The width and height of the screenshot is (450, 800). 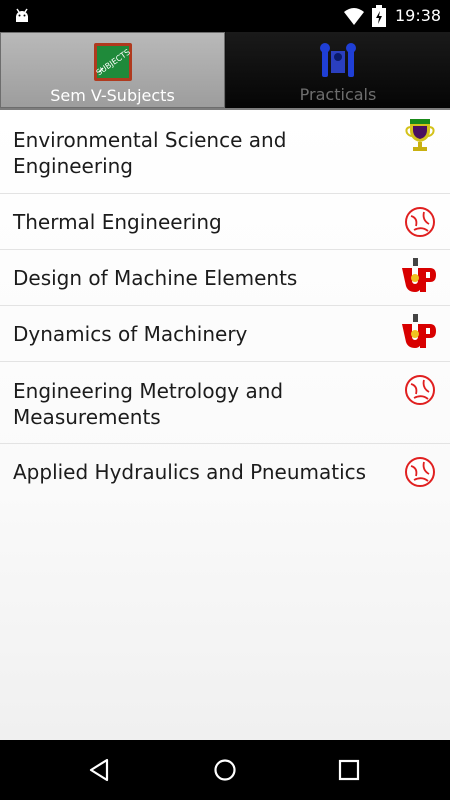 What do you see at coordinates (148, 404) in the screenshot?
I see `subject-label: Engineering Metrology and Measurements` at bounding box center [148, 404].